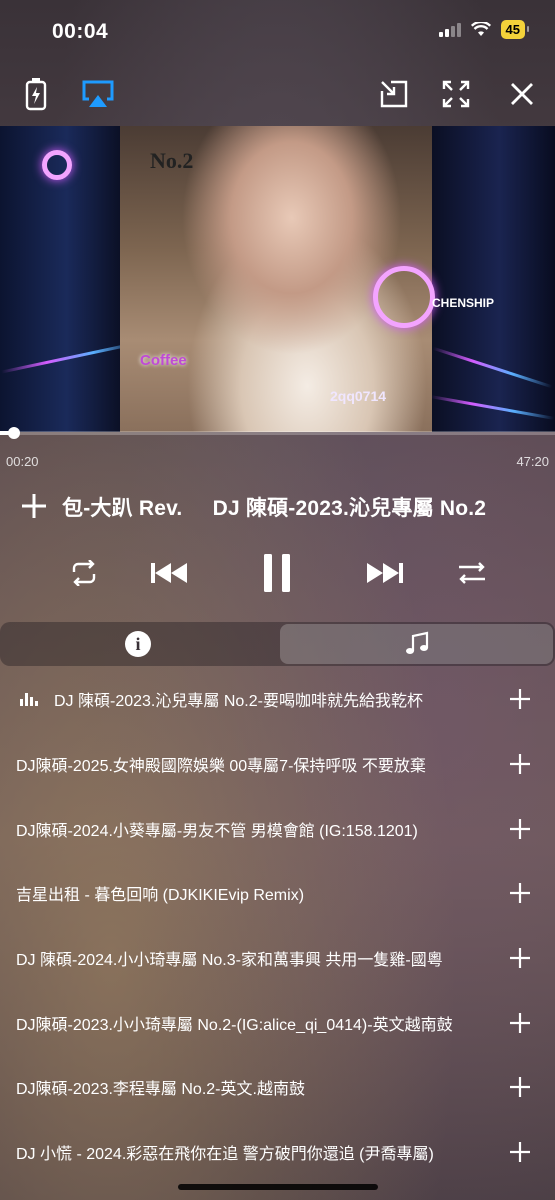  What do you see at coordinates (463, 303) in the screenshot?
I see `brand-name: CHENSHIP` at bounding box center [463, 303].